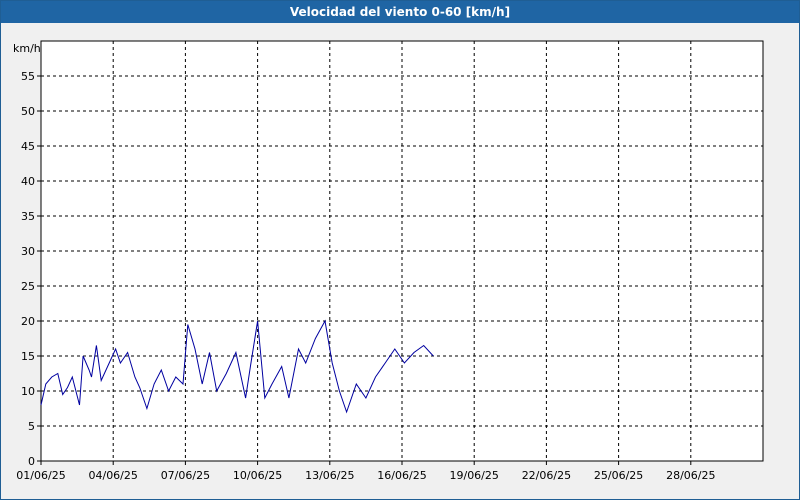 The width and height of the screenshot is (800, 500). What do you see at coordinates (112, 475) in the screenshot?
I see `x-tick-label: 04/06/25` at bounding box center [112, 475].